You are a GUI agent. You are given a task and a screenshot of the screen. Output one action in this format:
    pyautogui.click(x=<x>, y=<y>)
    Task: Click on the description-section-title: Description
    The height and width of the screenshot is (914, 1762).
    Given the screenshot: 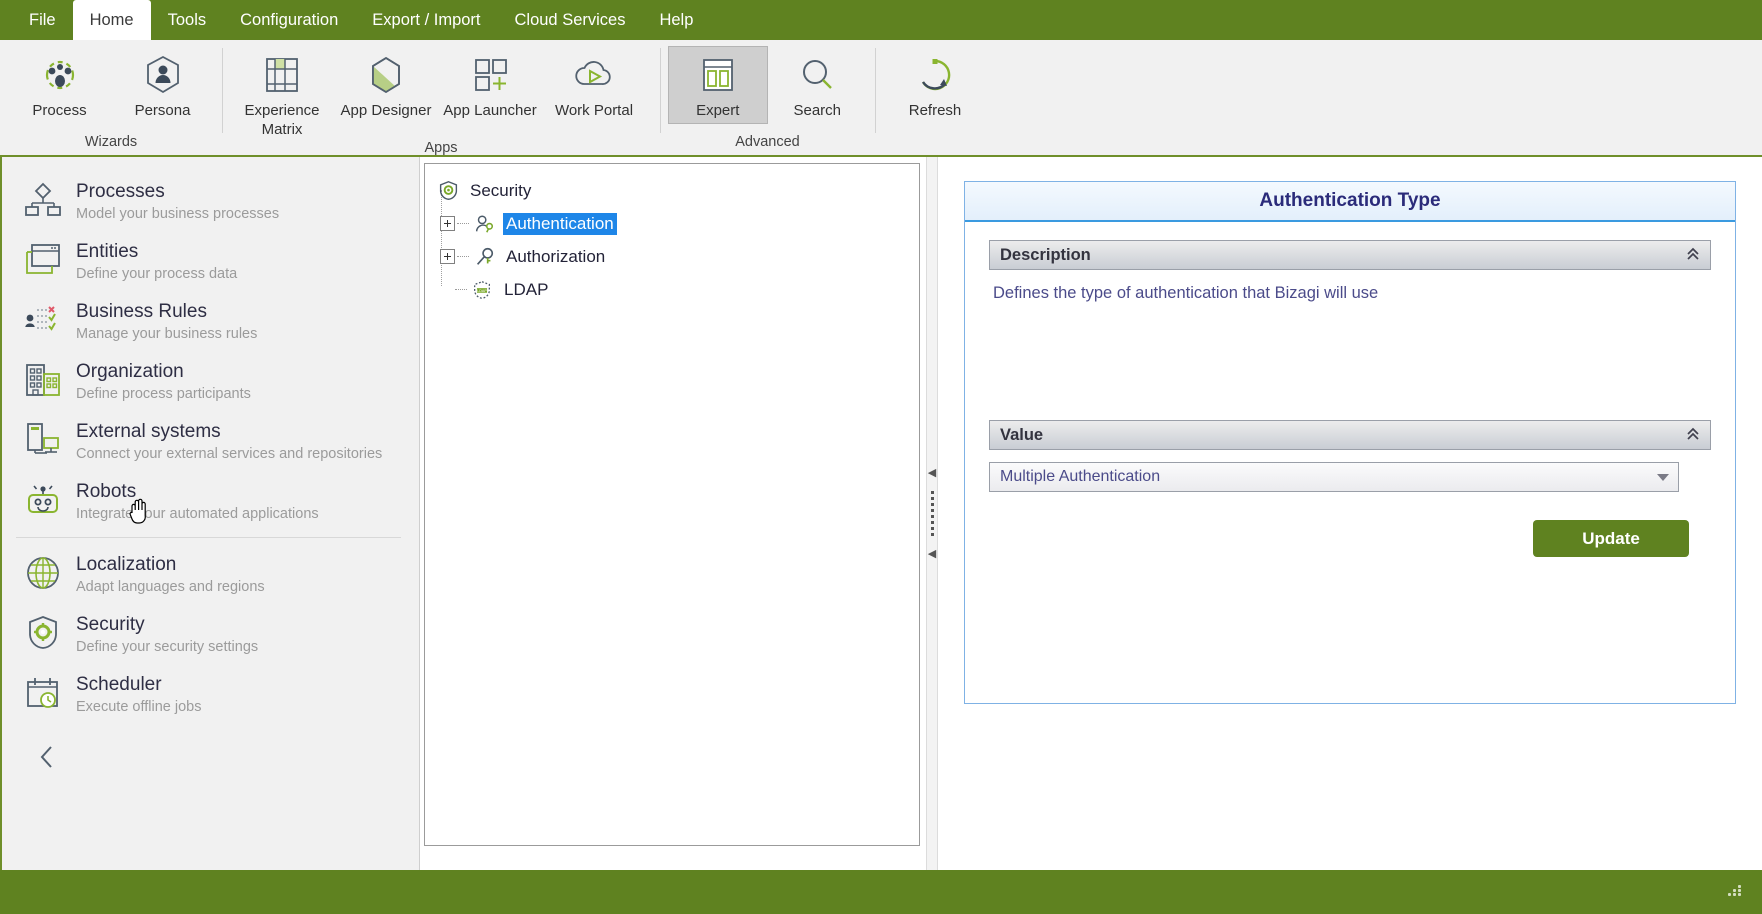 What is the action you would take?
    pyautogui.click(x=1045, y=254)
    